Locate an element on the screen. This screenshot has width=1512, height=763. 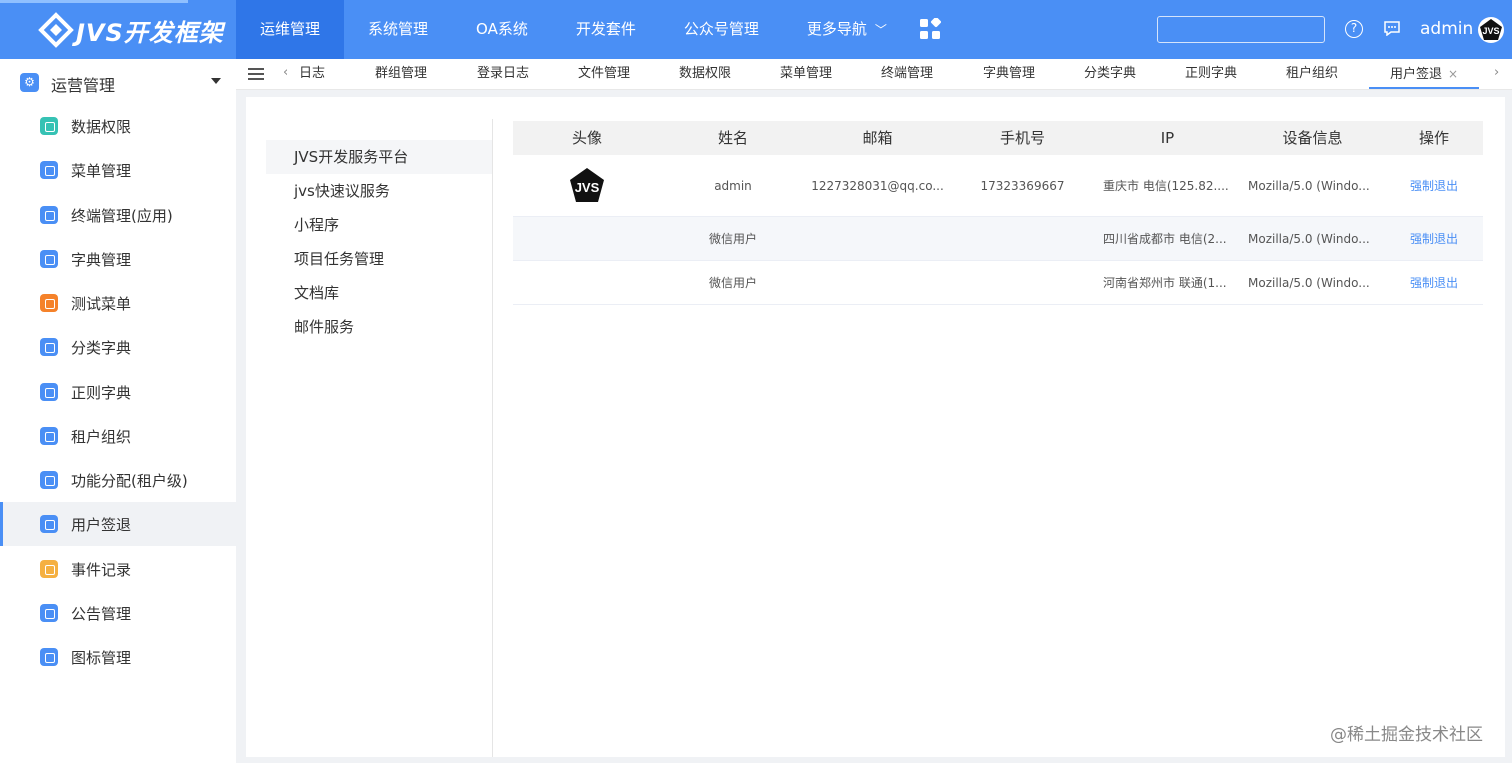
sidebar-item-label: 公告管理 is located at coordinates (101, 614).